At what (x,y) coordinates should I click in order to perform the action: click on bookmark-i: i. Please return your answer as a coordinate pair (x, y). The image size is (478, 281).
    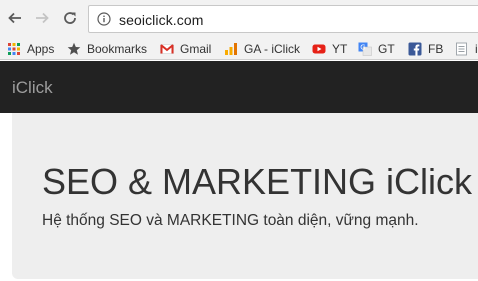
    Looking at the image, I should click on (466, 48).